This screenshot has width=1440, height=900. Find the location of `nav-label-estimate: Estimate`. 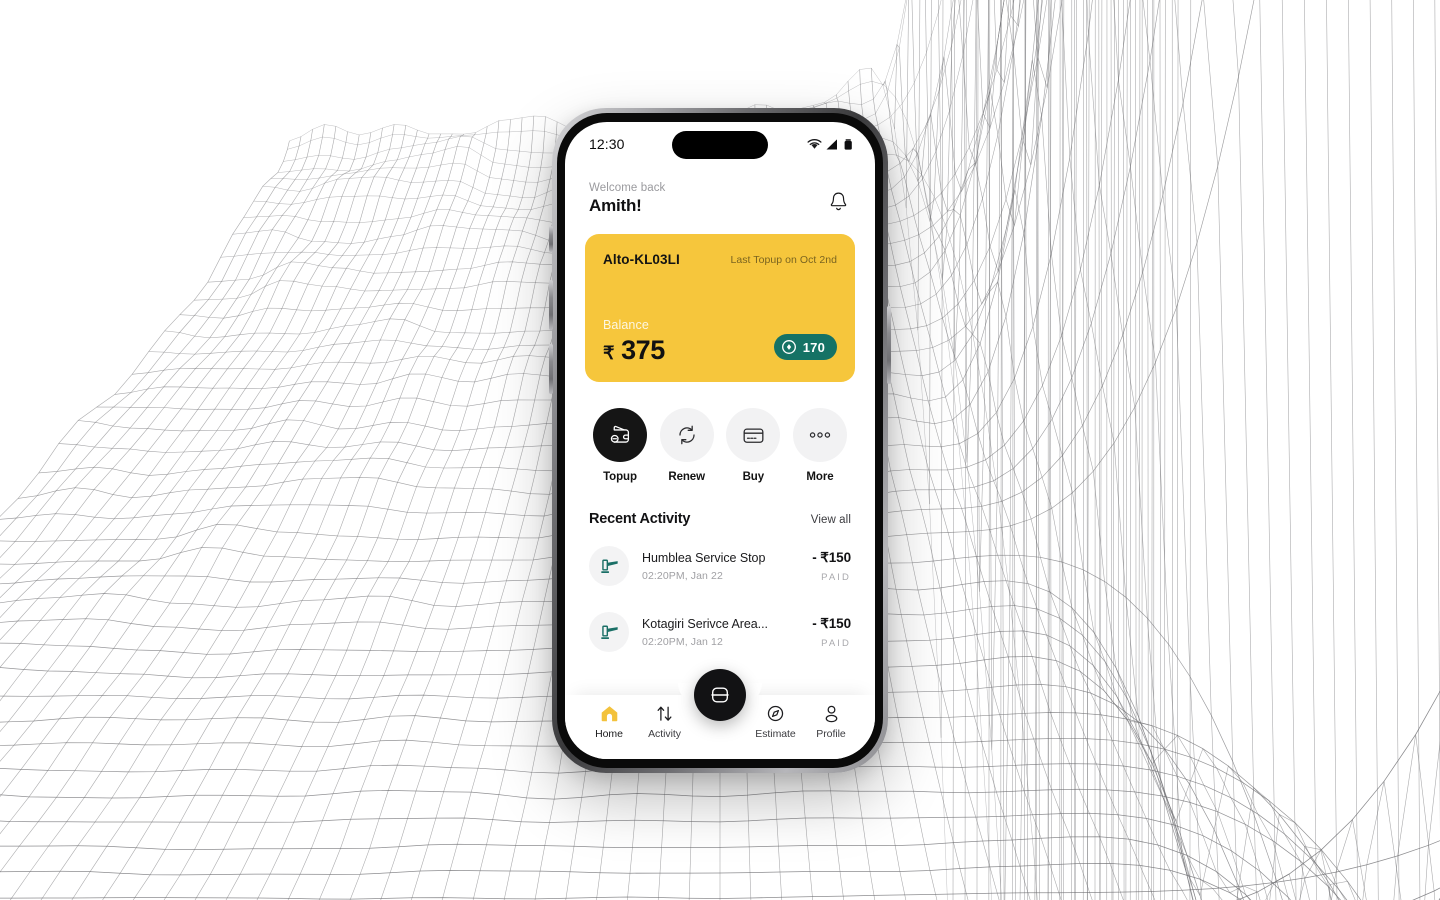

nav-label-estimate: Estimate is located at coordinates (775, 734).